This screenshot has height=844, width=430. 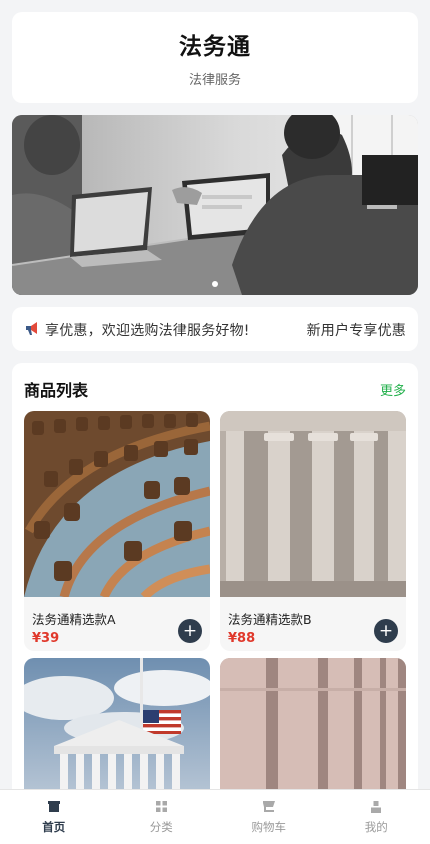 What do you see at coordinates (56, 390) in the screenshot?
I see `section-title: 商品列表` at bounding box center [56, 390].